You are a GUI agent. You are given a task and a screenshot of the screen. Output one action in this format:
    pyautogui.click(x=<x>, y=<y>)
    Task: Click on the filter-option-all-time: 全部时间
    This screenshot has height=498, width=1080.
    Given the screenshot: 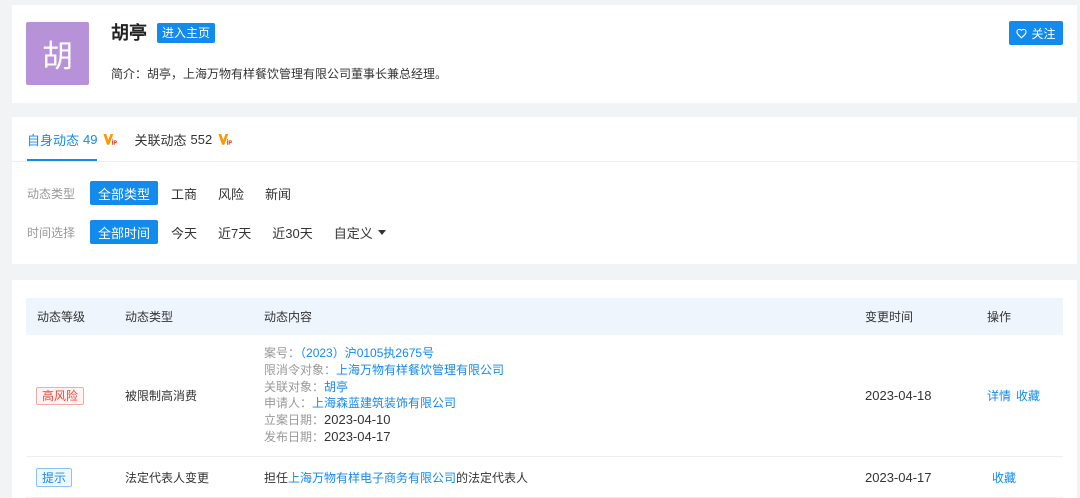 What is the action you would take?
    pyautogui.click(x=124, y=232)
    